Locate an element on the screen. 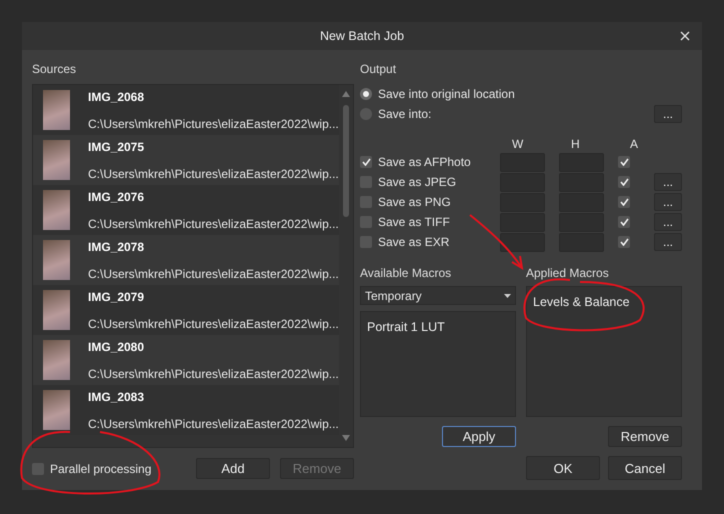  close-icon is located at coordinates (685, 36).